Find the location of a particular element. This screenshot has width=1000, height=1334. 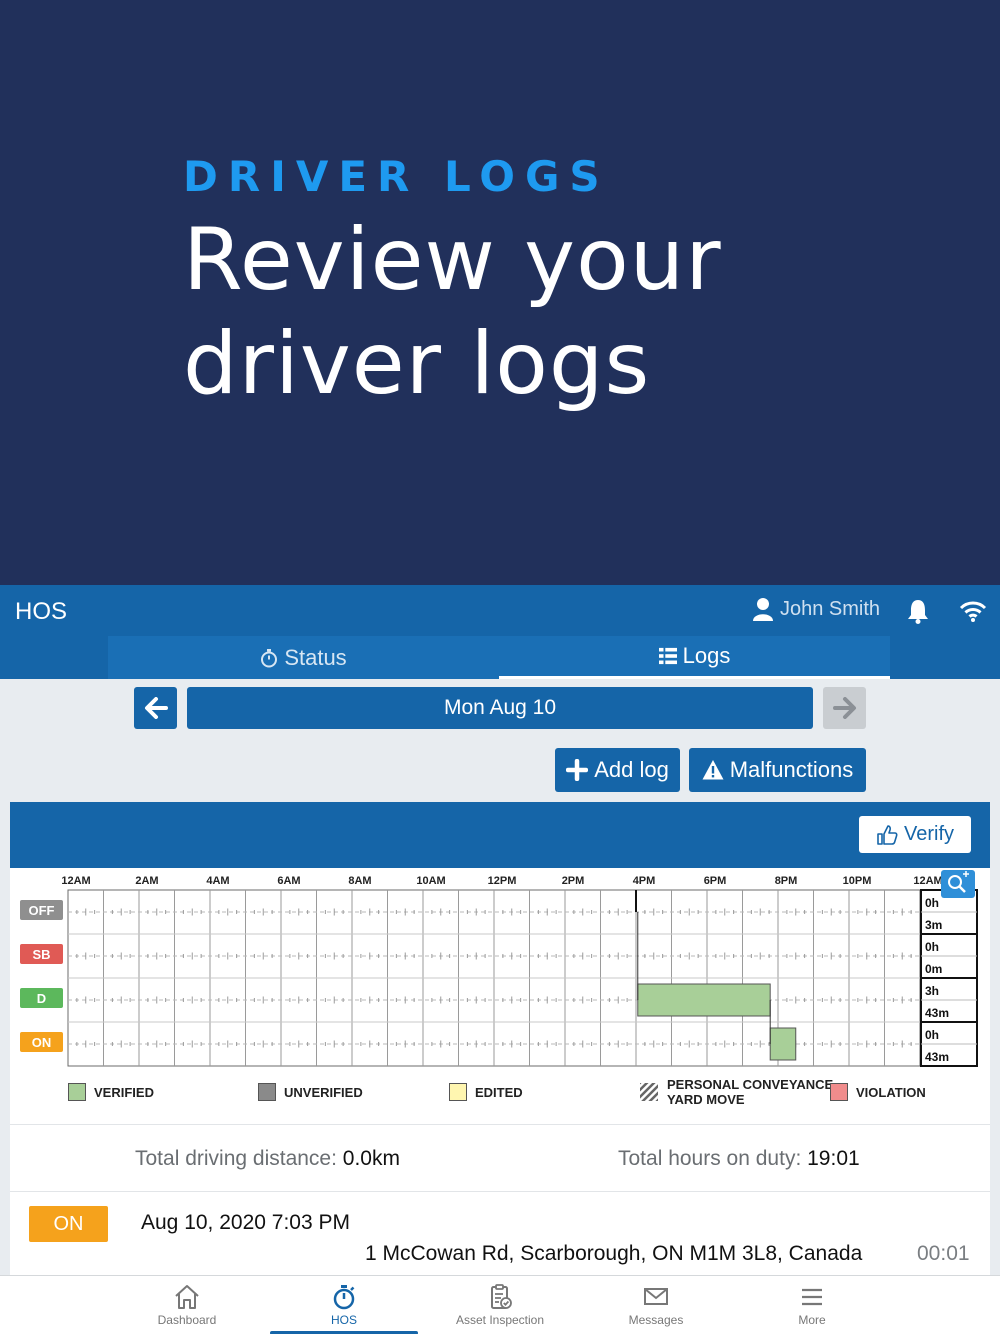

legend-violation: VIOLATION is located at coordinates (878, 1092).